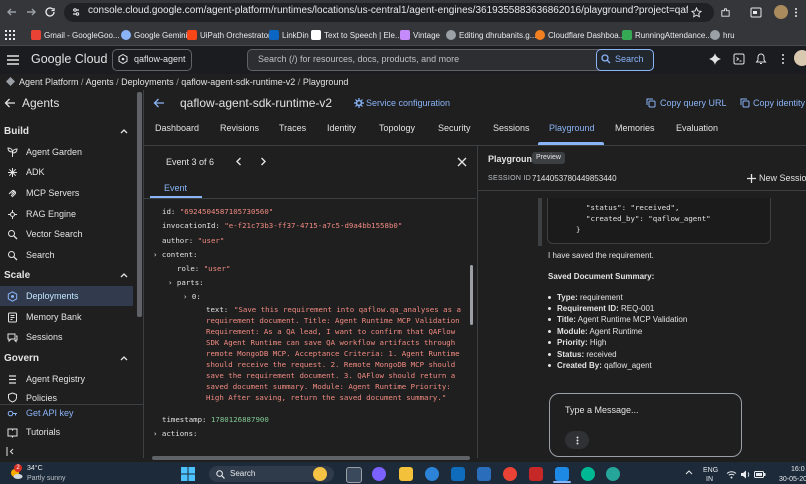 Image resolution: width=806 pixels, height=484 pixels. What do you see at coordinates (320, 474) in the screenshot?
I see `taskbar-app-icon` at bounding box center [320, 474].